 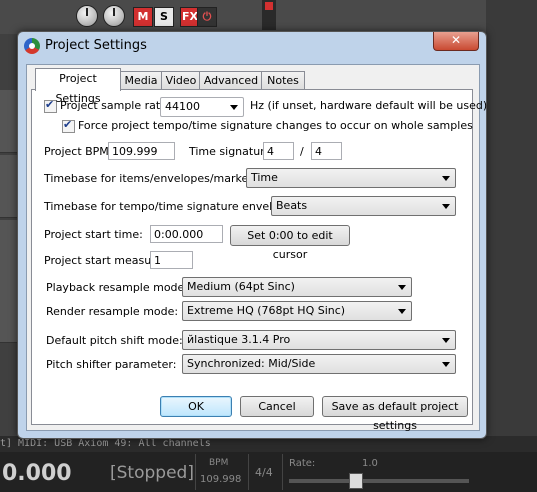 What do you see at coordinates (202, 107) in the screenshot?
I see `sample-rate-combo: 44100` at bounding box center [202, 107].